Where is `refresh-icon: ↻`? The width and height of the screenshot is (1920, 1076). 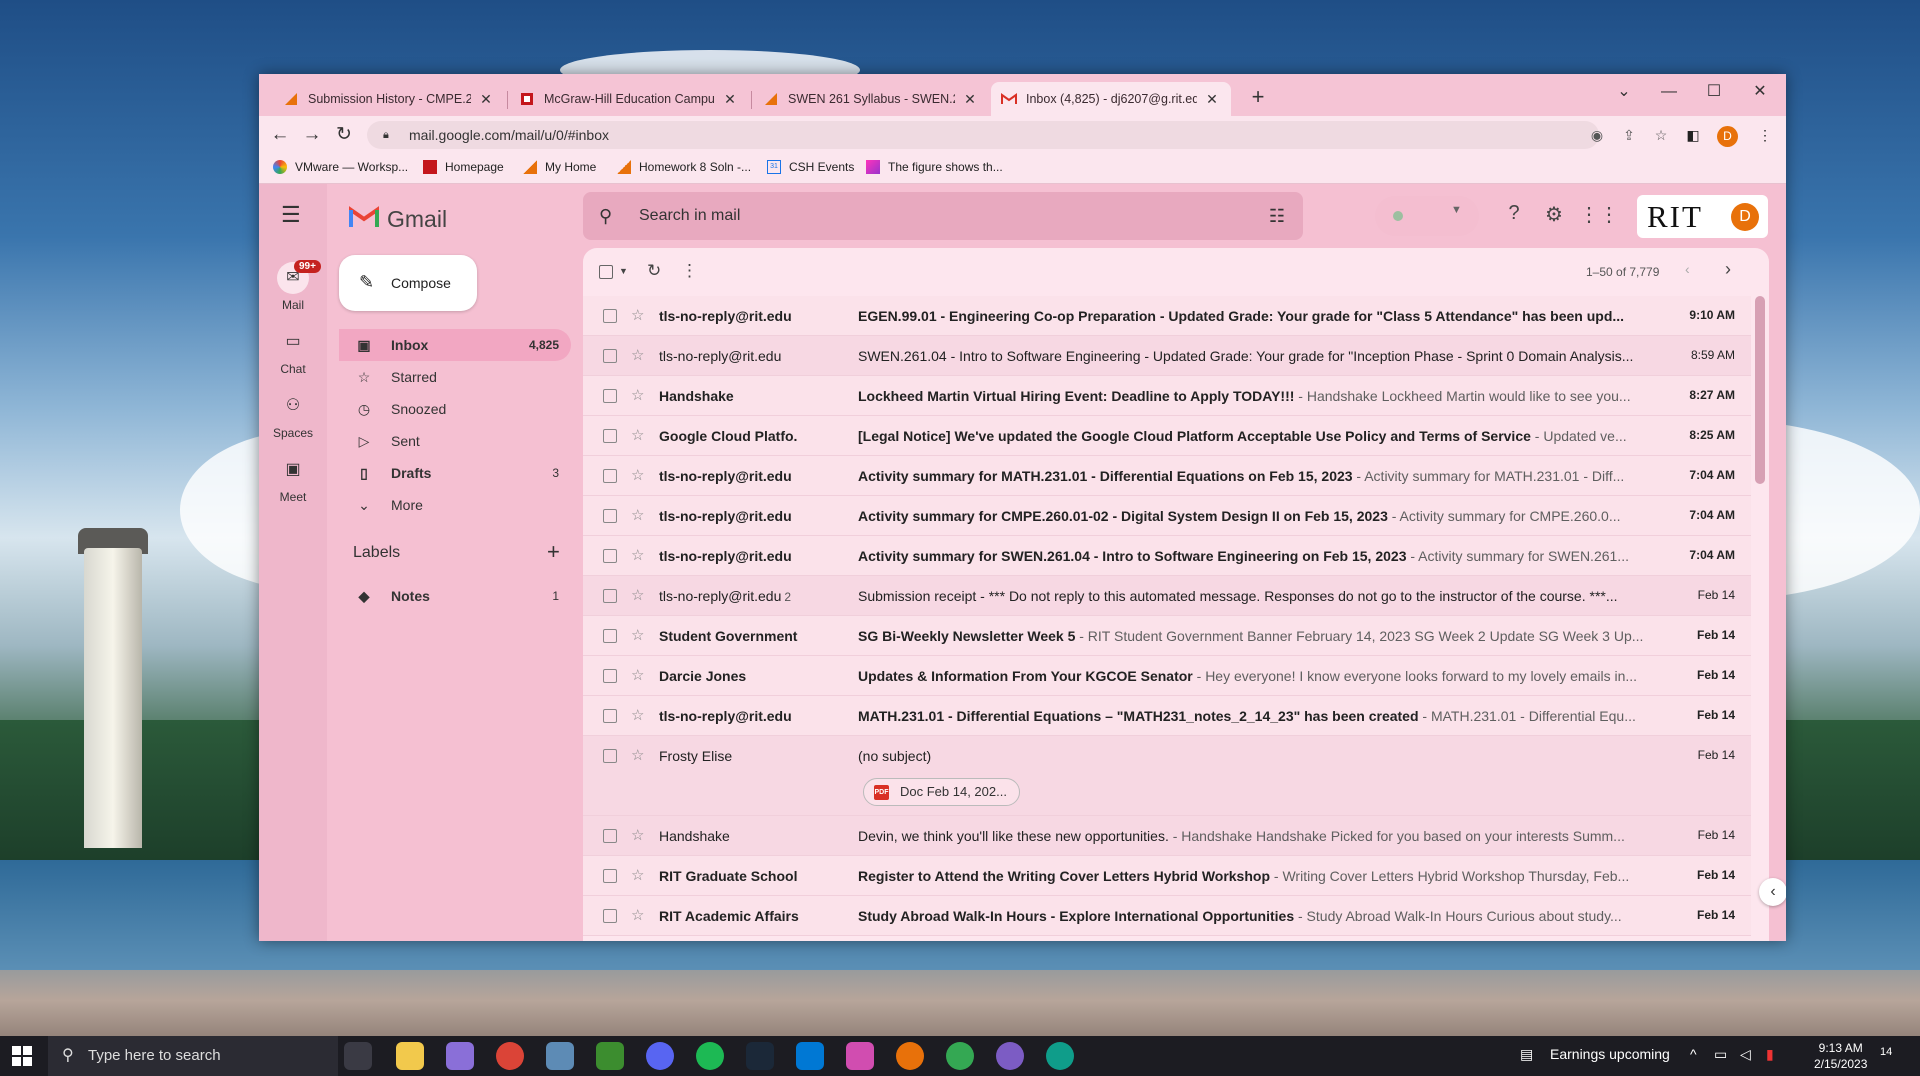
refresh-icon: ↻ is located at coordinates (654, 271).